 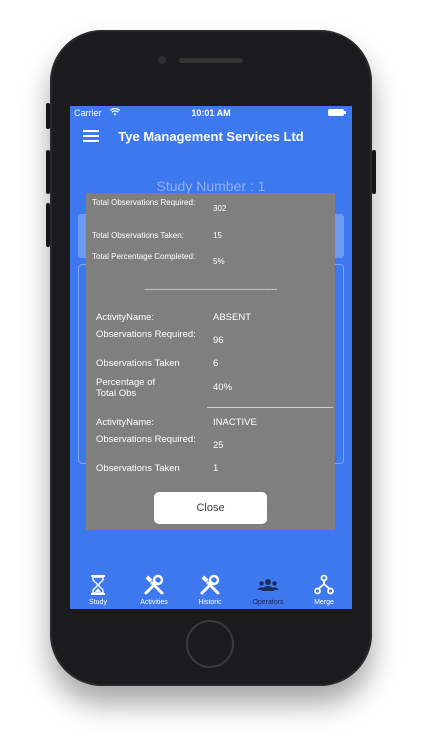 I want to click on pct-total-obs-value: 40%, so click(x=223, y=387).